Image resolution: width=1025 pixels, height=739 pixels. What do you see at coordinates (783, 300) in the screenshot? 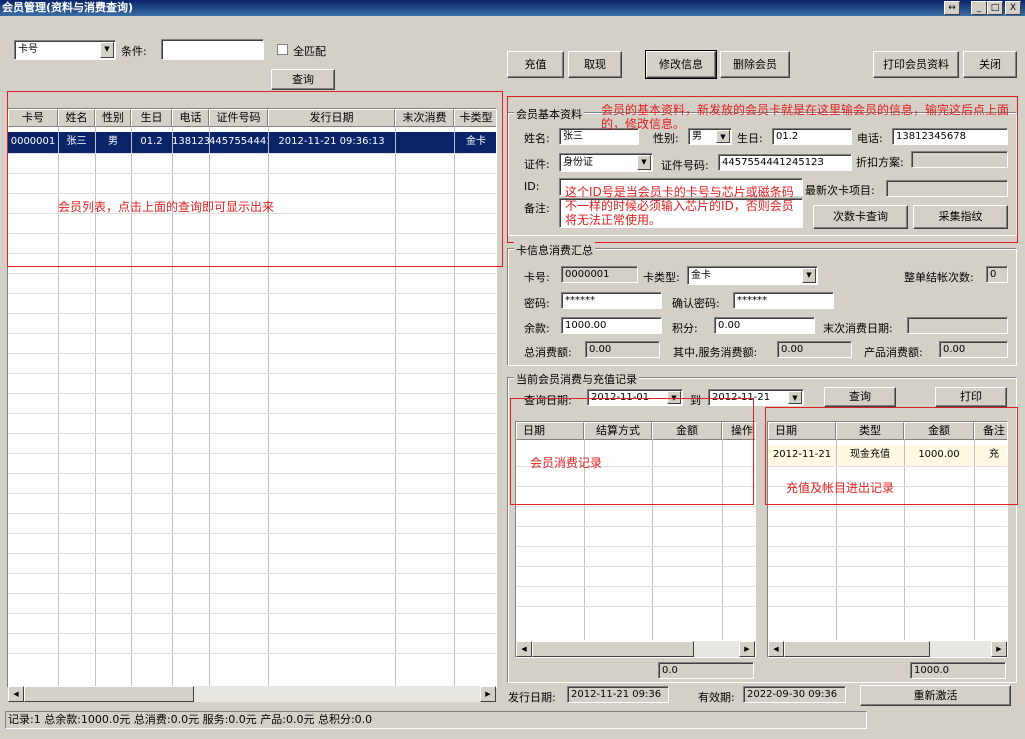
I see `confirm-password-field: ******` at bounding box center [783, 300].